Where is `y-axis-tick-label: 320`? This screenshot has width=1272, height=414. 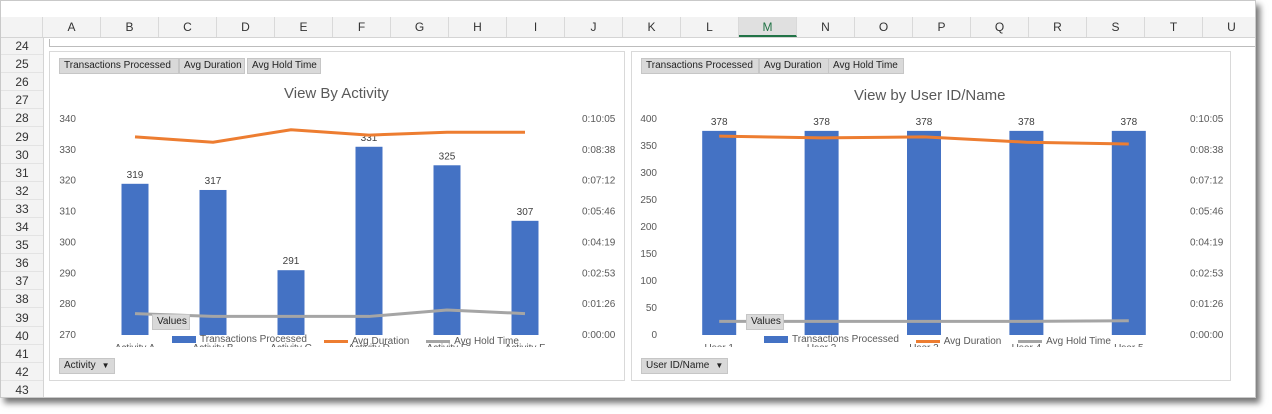
y-axis-tick-label: 320 is located at coordinates (67, 181).